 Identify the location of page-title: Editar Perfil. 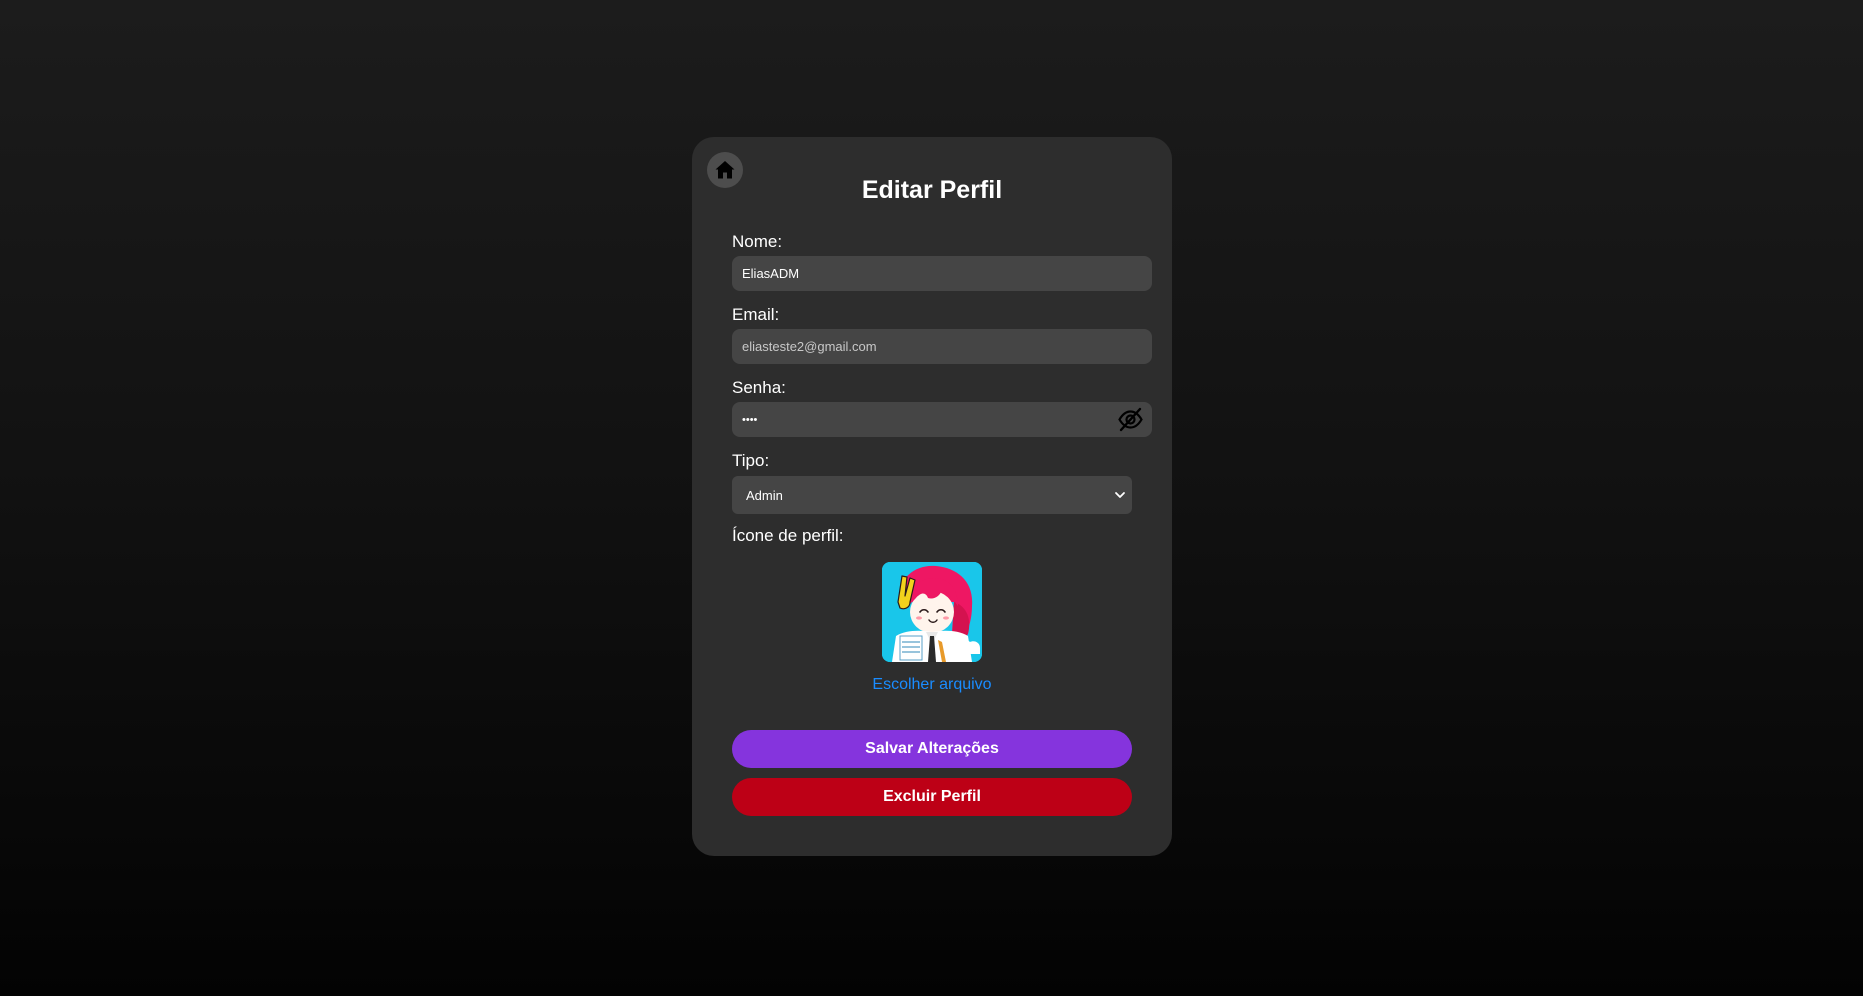
(932, 190).